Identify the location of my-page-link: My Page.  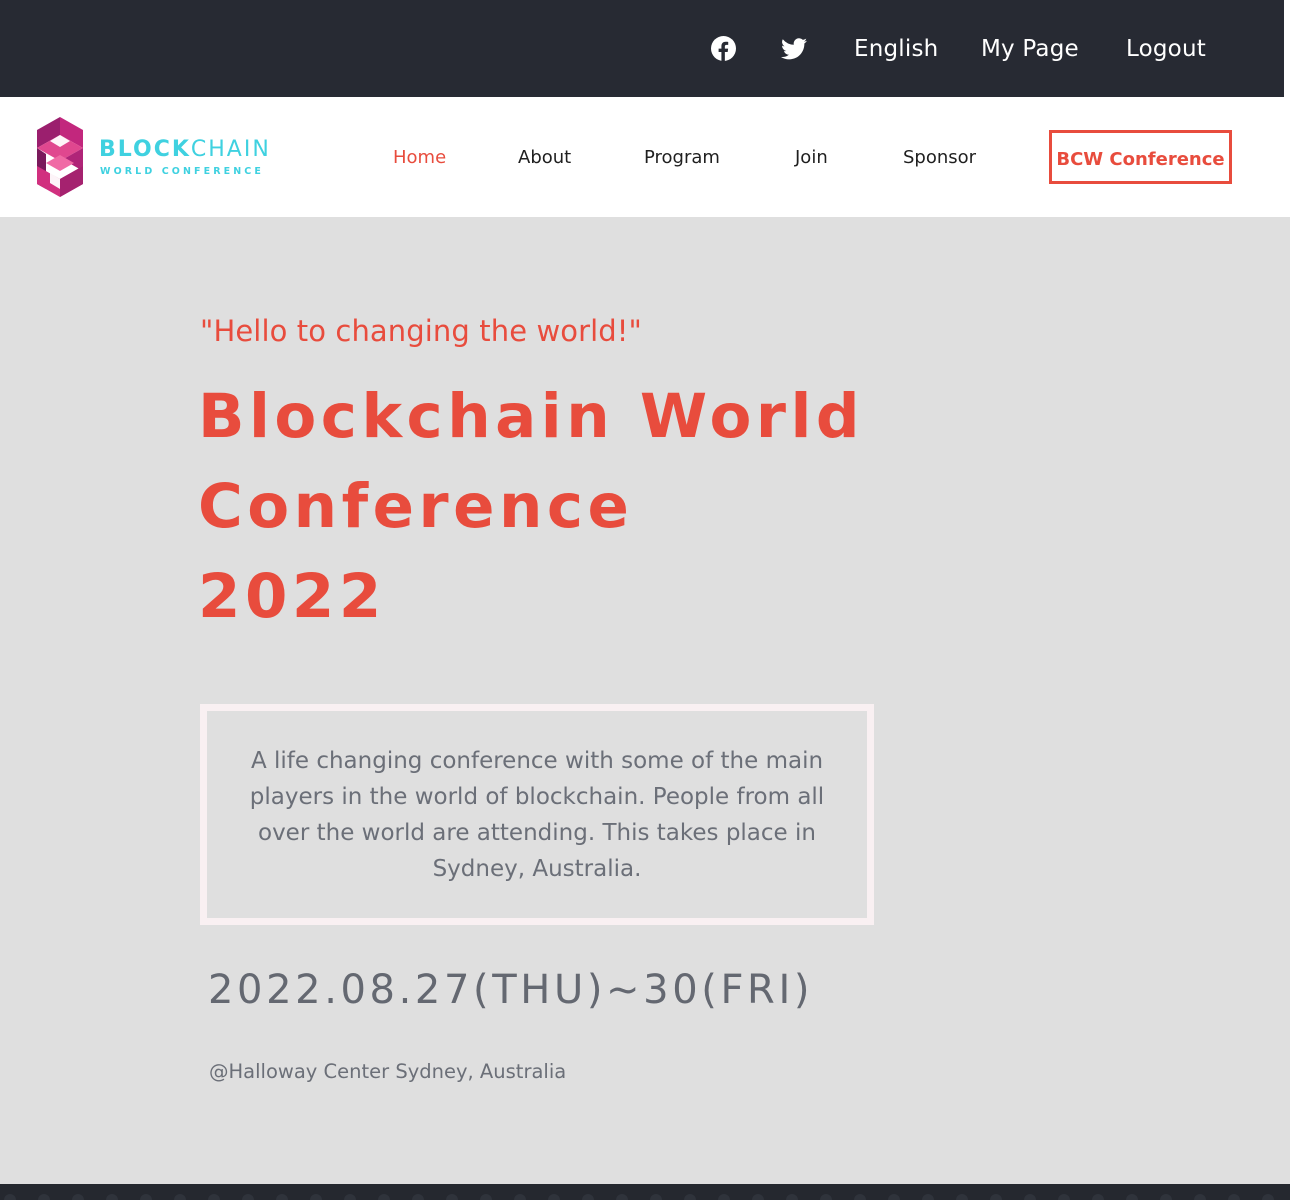
(1030, 48).